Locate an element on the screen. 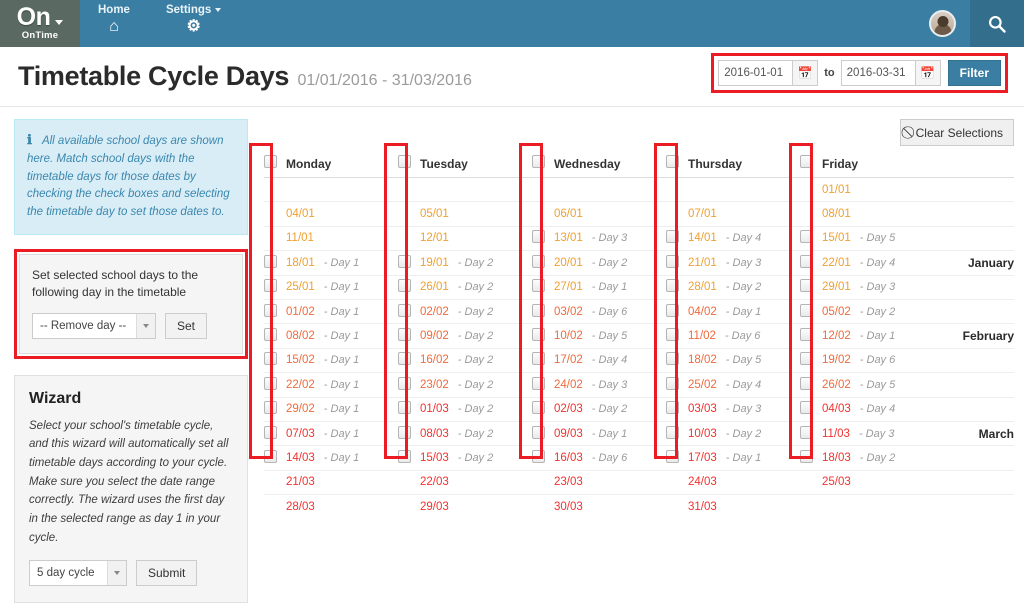  set-button: Set is located at coordinates (186, 325).